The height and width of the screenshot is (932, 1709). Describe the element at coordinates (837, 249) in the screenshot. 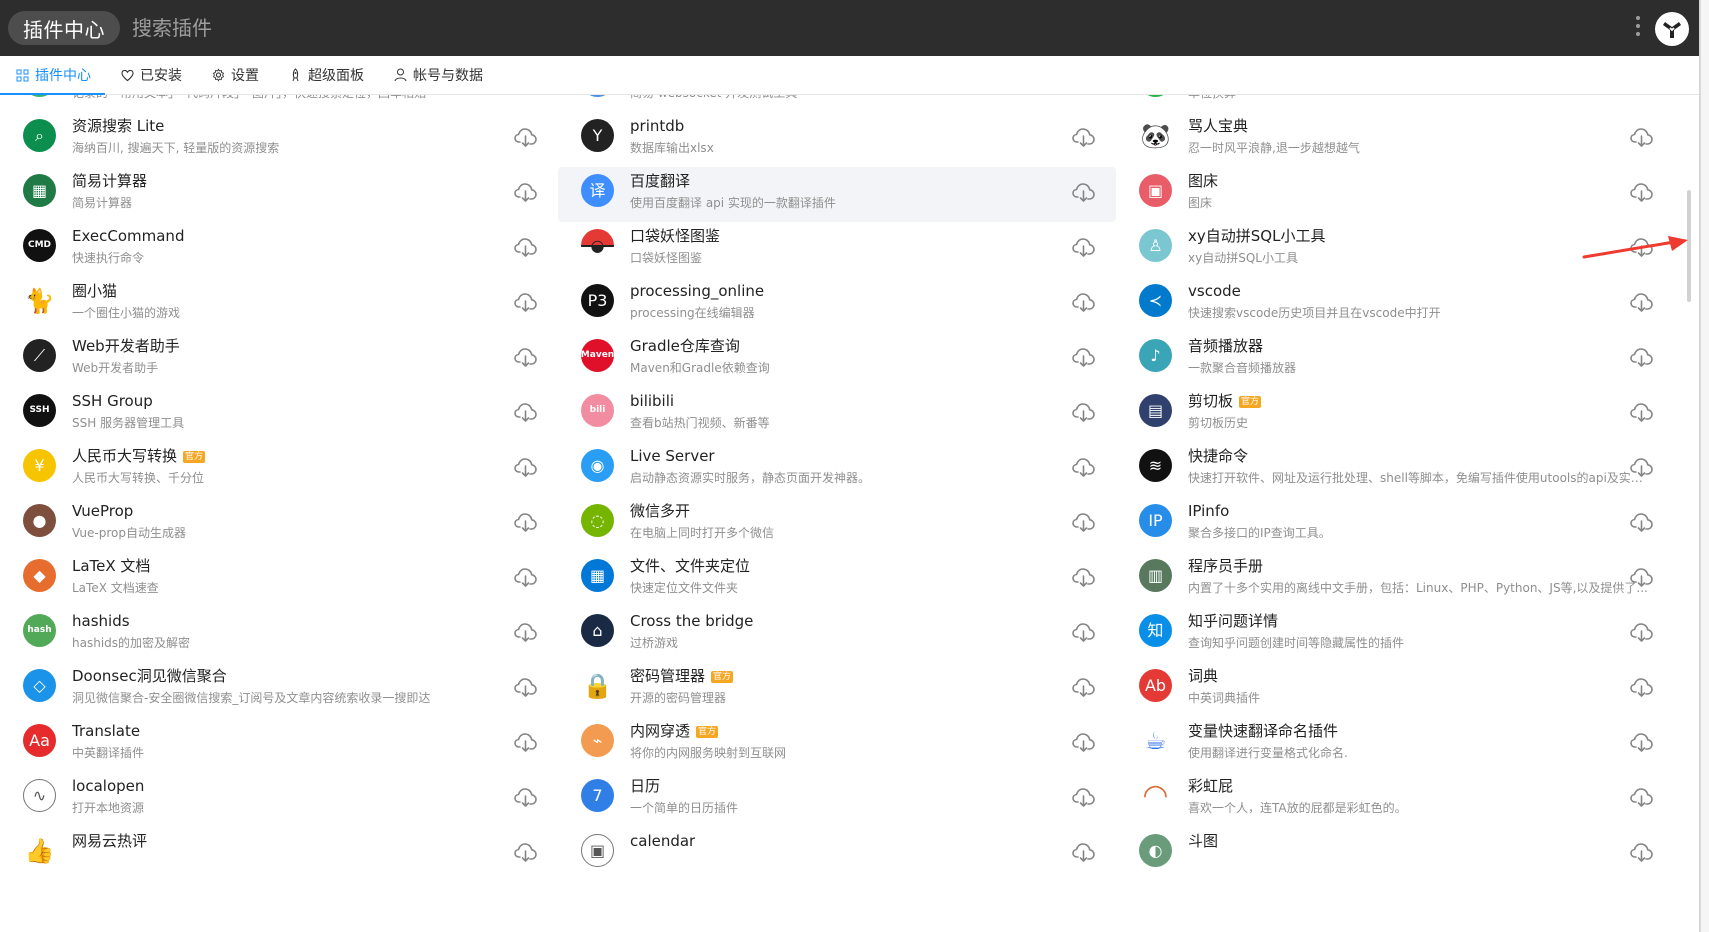

I see `plugin-card: ◒ 口袋妖怪图鉴 口袋妖怪图鉴` at that location.